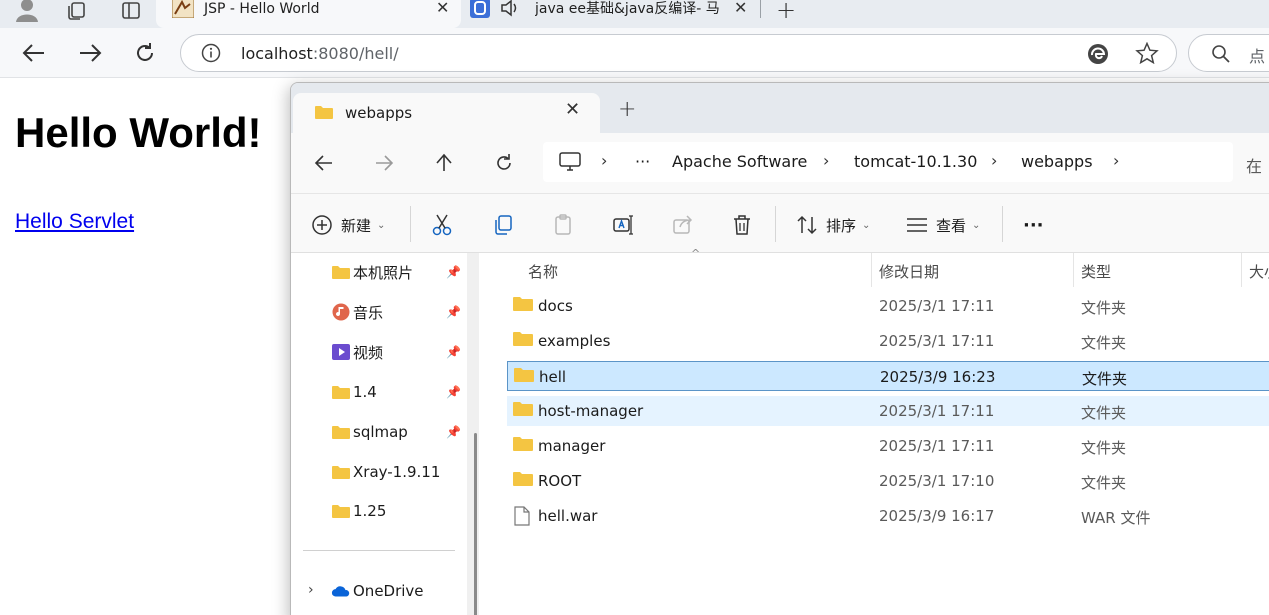  Describe the element at coordinates (77, 11) in the screenshot. I see `workspaces-icon` at that location.